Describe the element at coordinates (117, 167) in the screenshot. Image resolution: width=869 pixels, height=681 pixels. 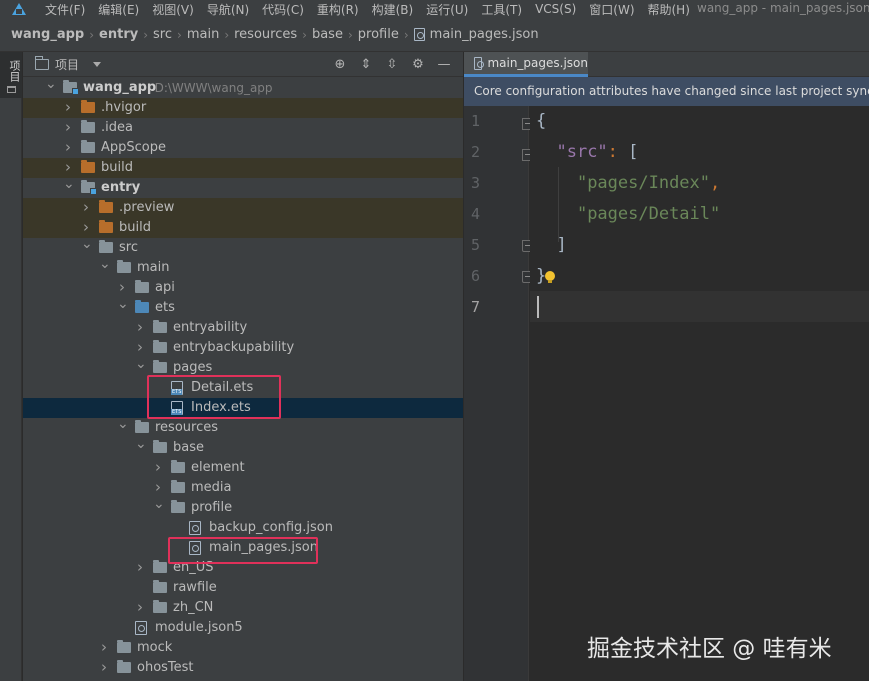
I see `tree-item-label: build` at that location.